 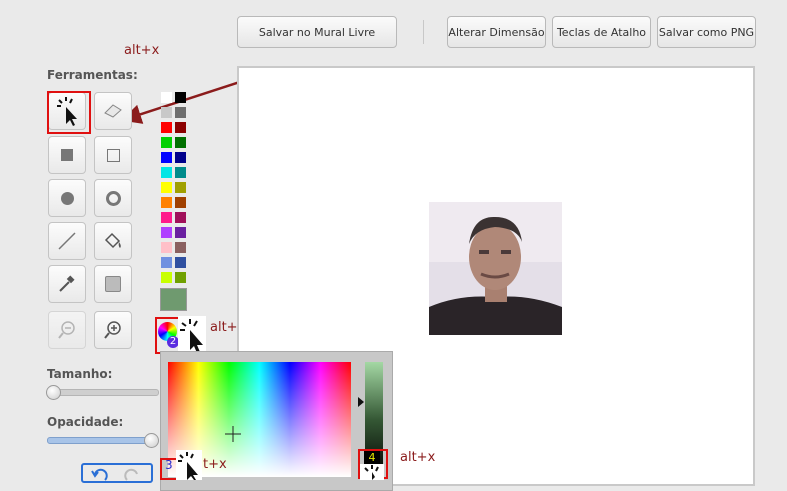 I want to click on shortcut-number-badge: 3, so click(x=169, y=465).